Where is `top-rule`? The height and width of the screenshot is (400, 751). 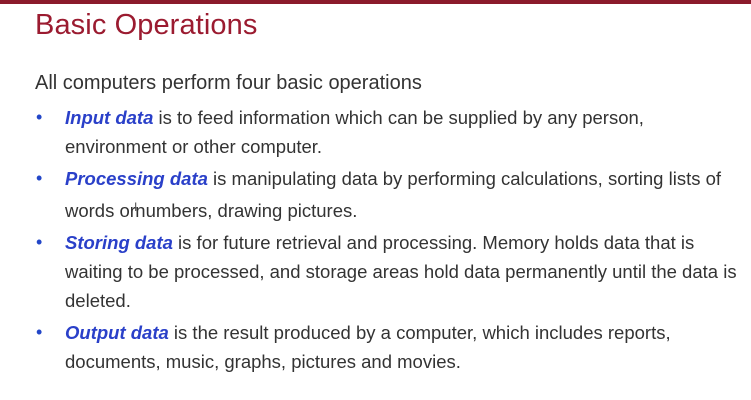 top-rule is located at coordinates (375, 2).